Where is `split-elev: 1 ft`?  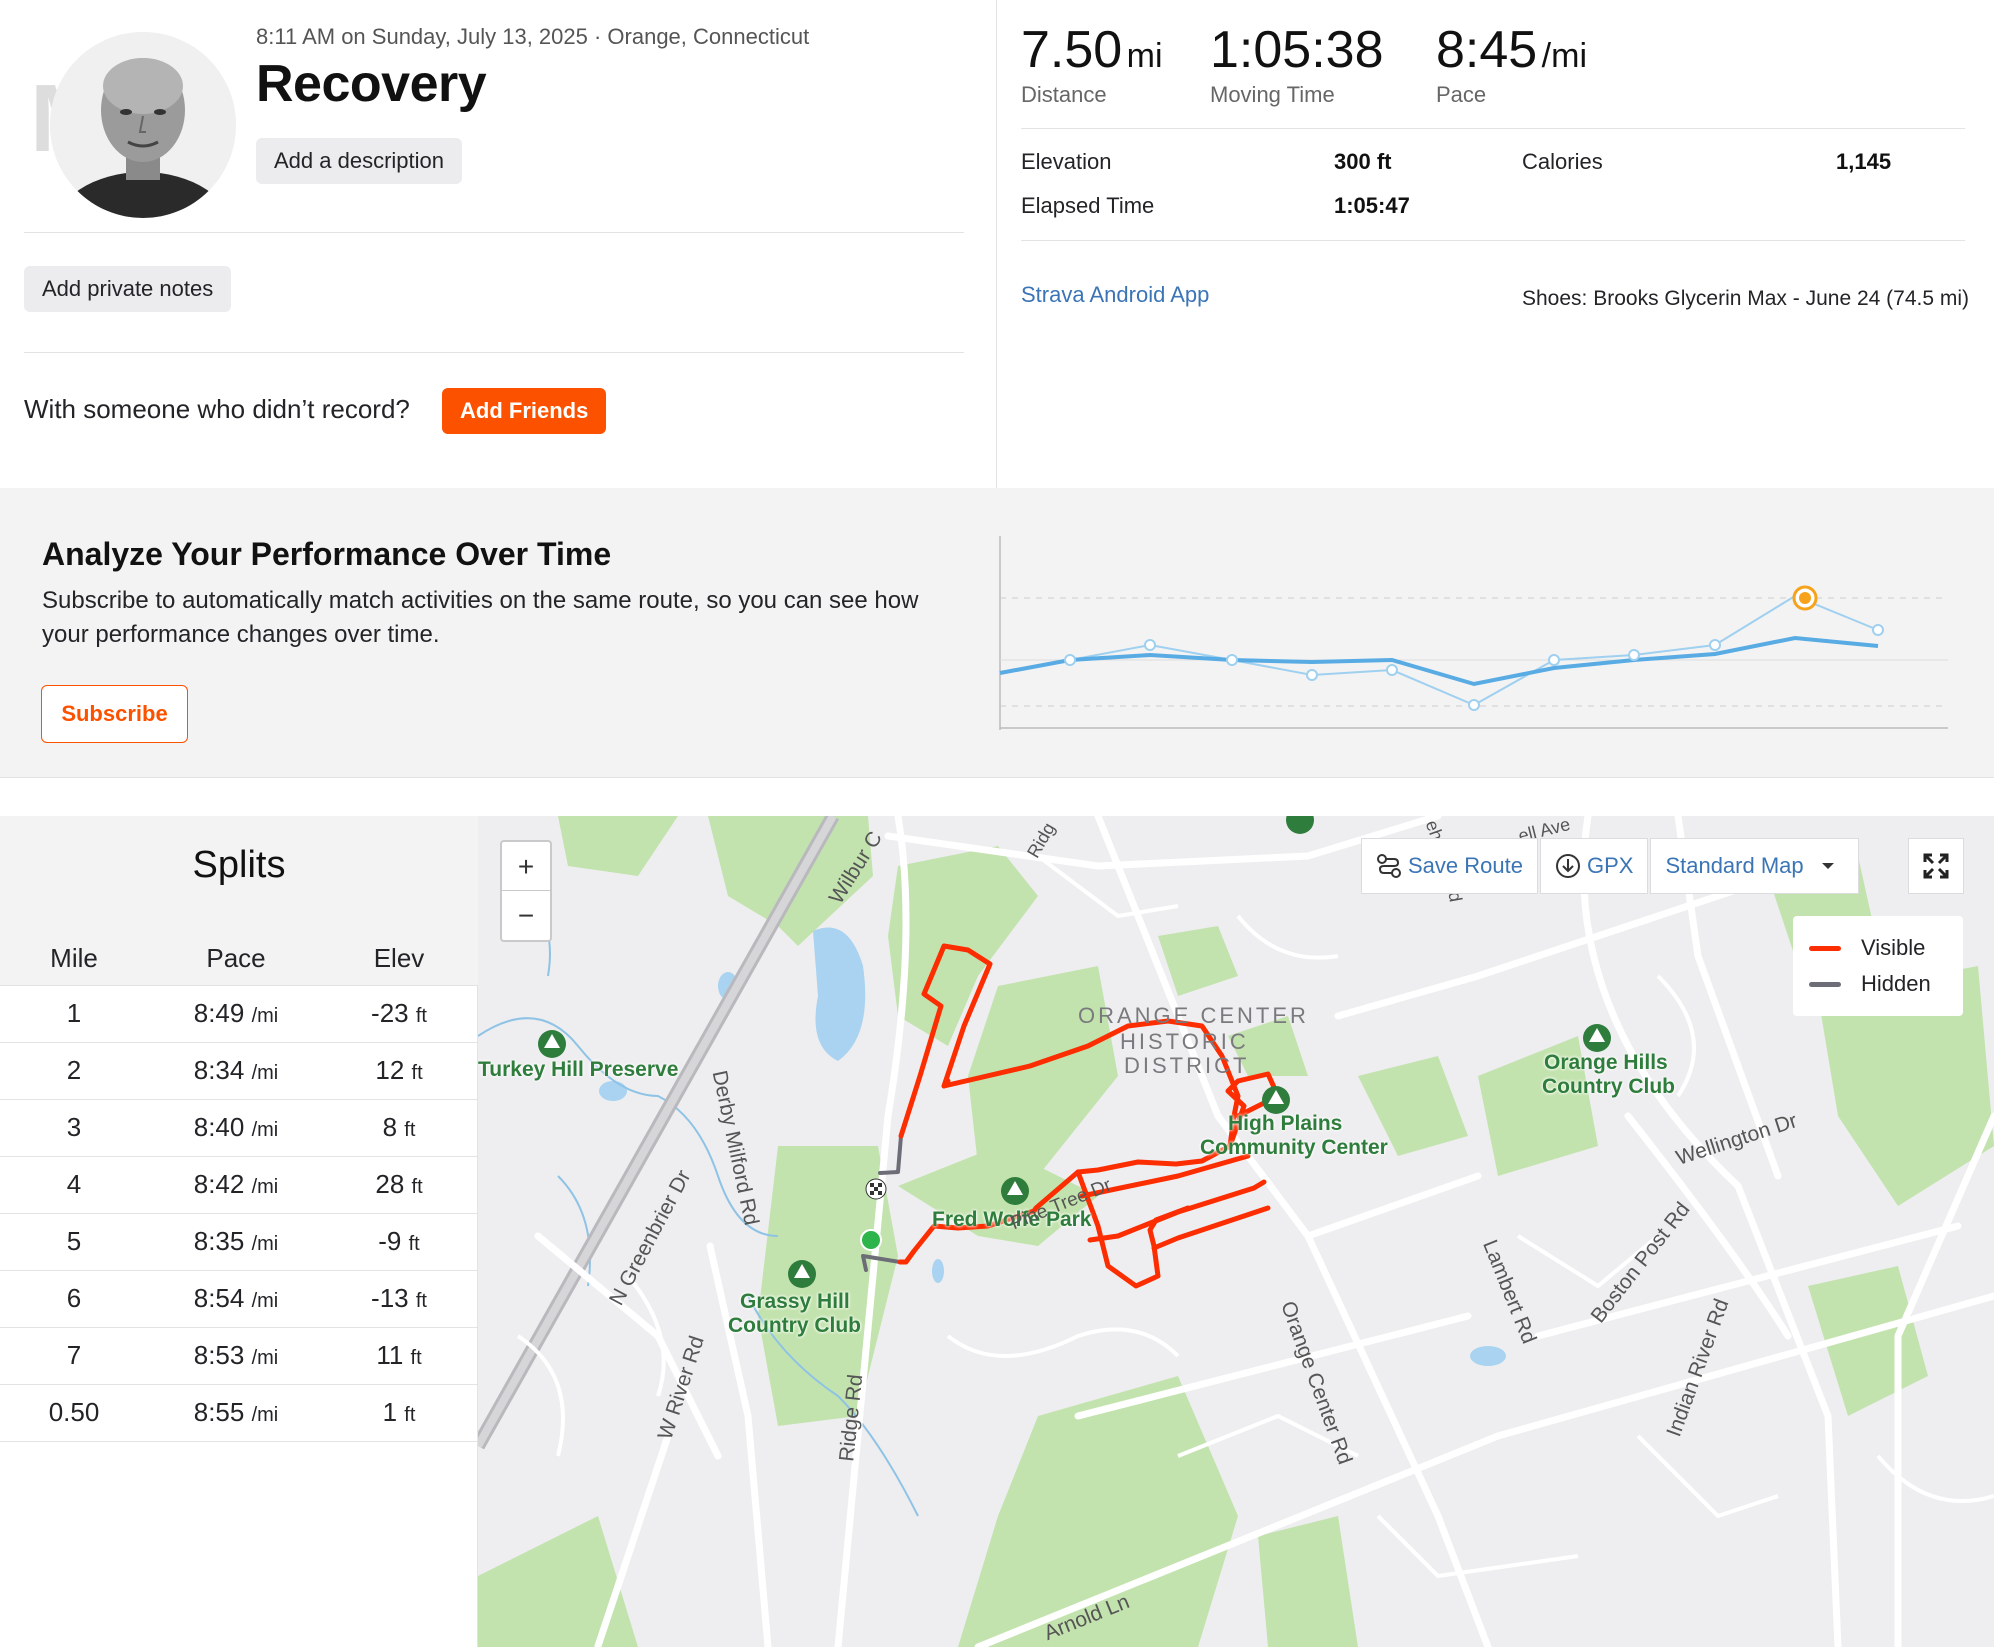 split-elev: 1 ft is located at coordinates (399, 1412).